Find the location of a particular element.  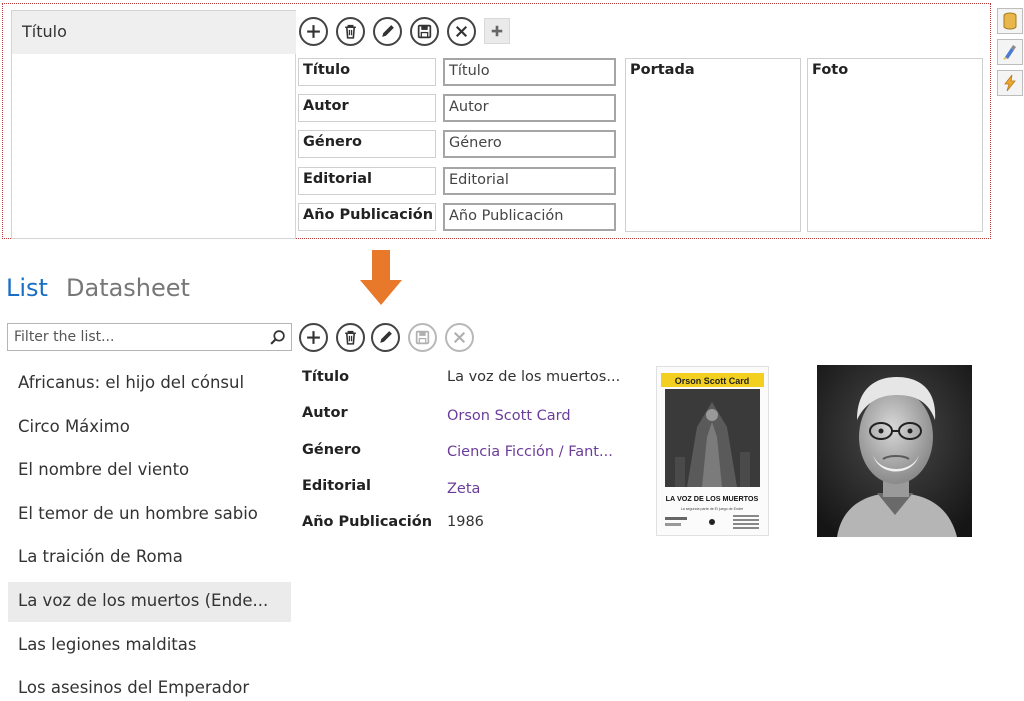

list-item: Africanus: el hijo del cónsul is located at coordinates (149, 384).